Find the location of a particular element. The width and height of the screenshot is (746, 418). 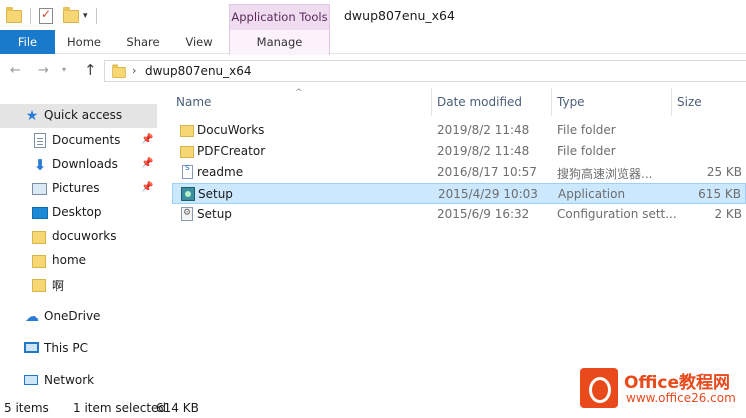

sidebar-item-pictures: Pictures 📌 is located at coordinates (78, 189).